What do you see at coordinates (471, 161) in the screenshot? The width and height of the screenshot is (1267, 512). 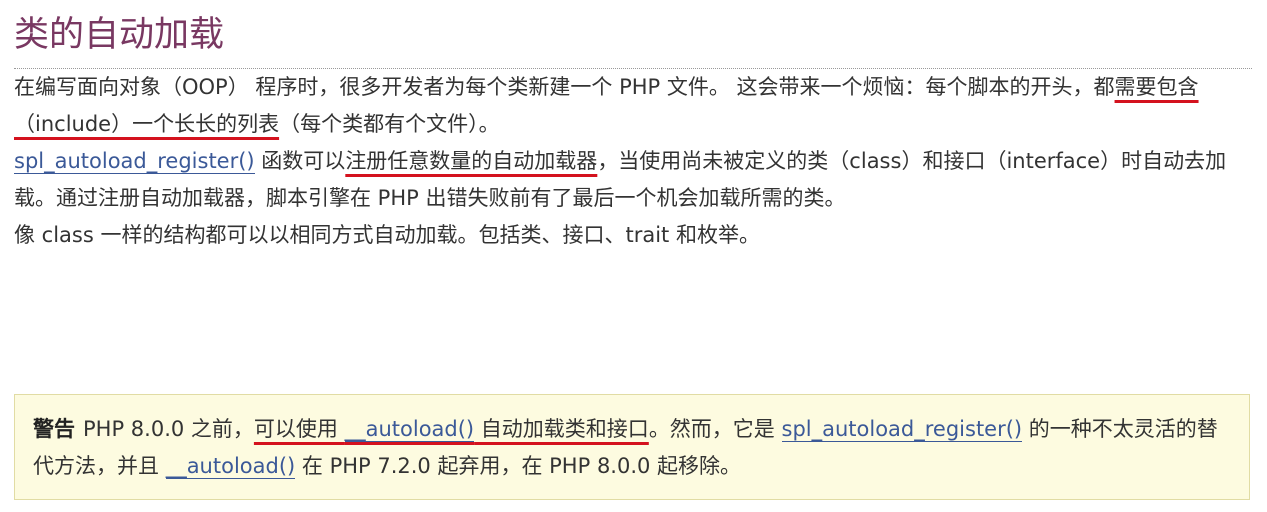 I see `underlined-register-text: 注册任意数量的自动加载器` at bounding box center [471, 161].